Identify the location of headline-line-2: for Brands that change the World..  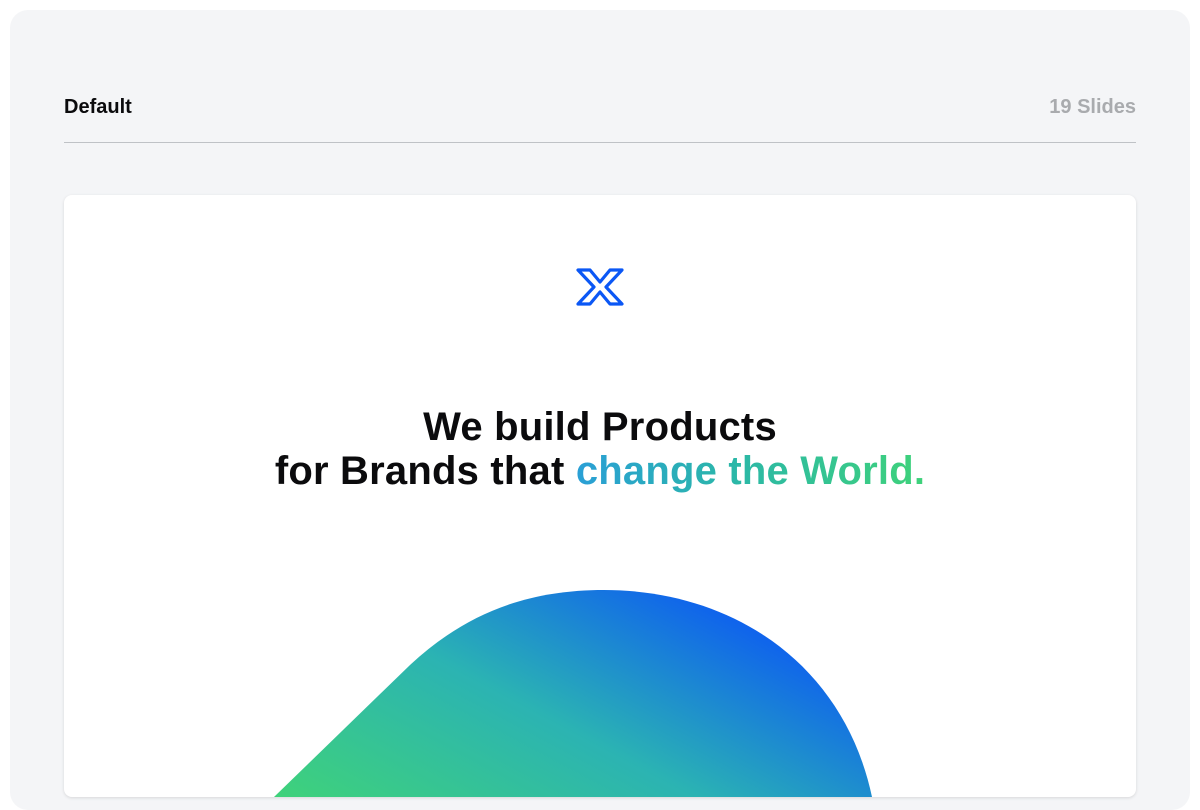
(600, 471).